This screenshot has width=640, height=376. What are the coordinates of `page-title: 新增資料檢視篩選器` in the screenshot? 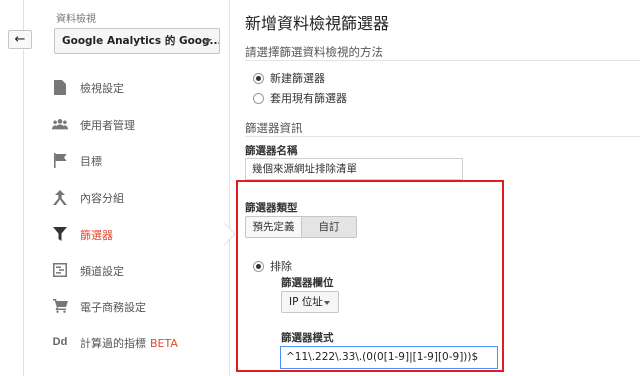 It's located at (317, 23).